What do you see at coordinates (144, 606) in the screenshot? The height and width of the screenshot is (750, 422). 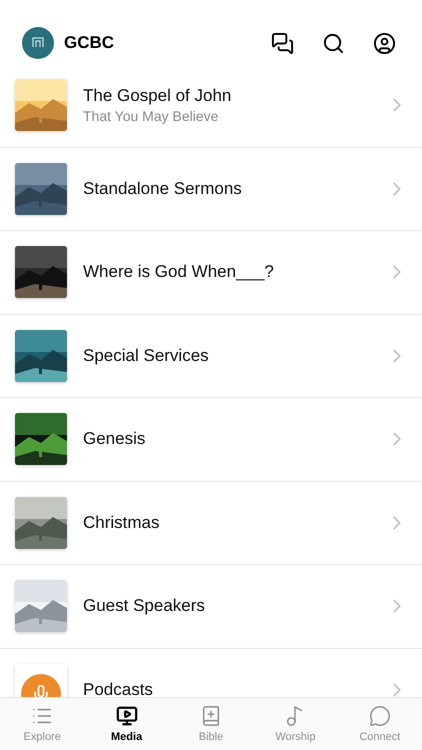 I see `series-title: Guest Speakers` at bounding box center [144, 606].